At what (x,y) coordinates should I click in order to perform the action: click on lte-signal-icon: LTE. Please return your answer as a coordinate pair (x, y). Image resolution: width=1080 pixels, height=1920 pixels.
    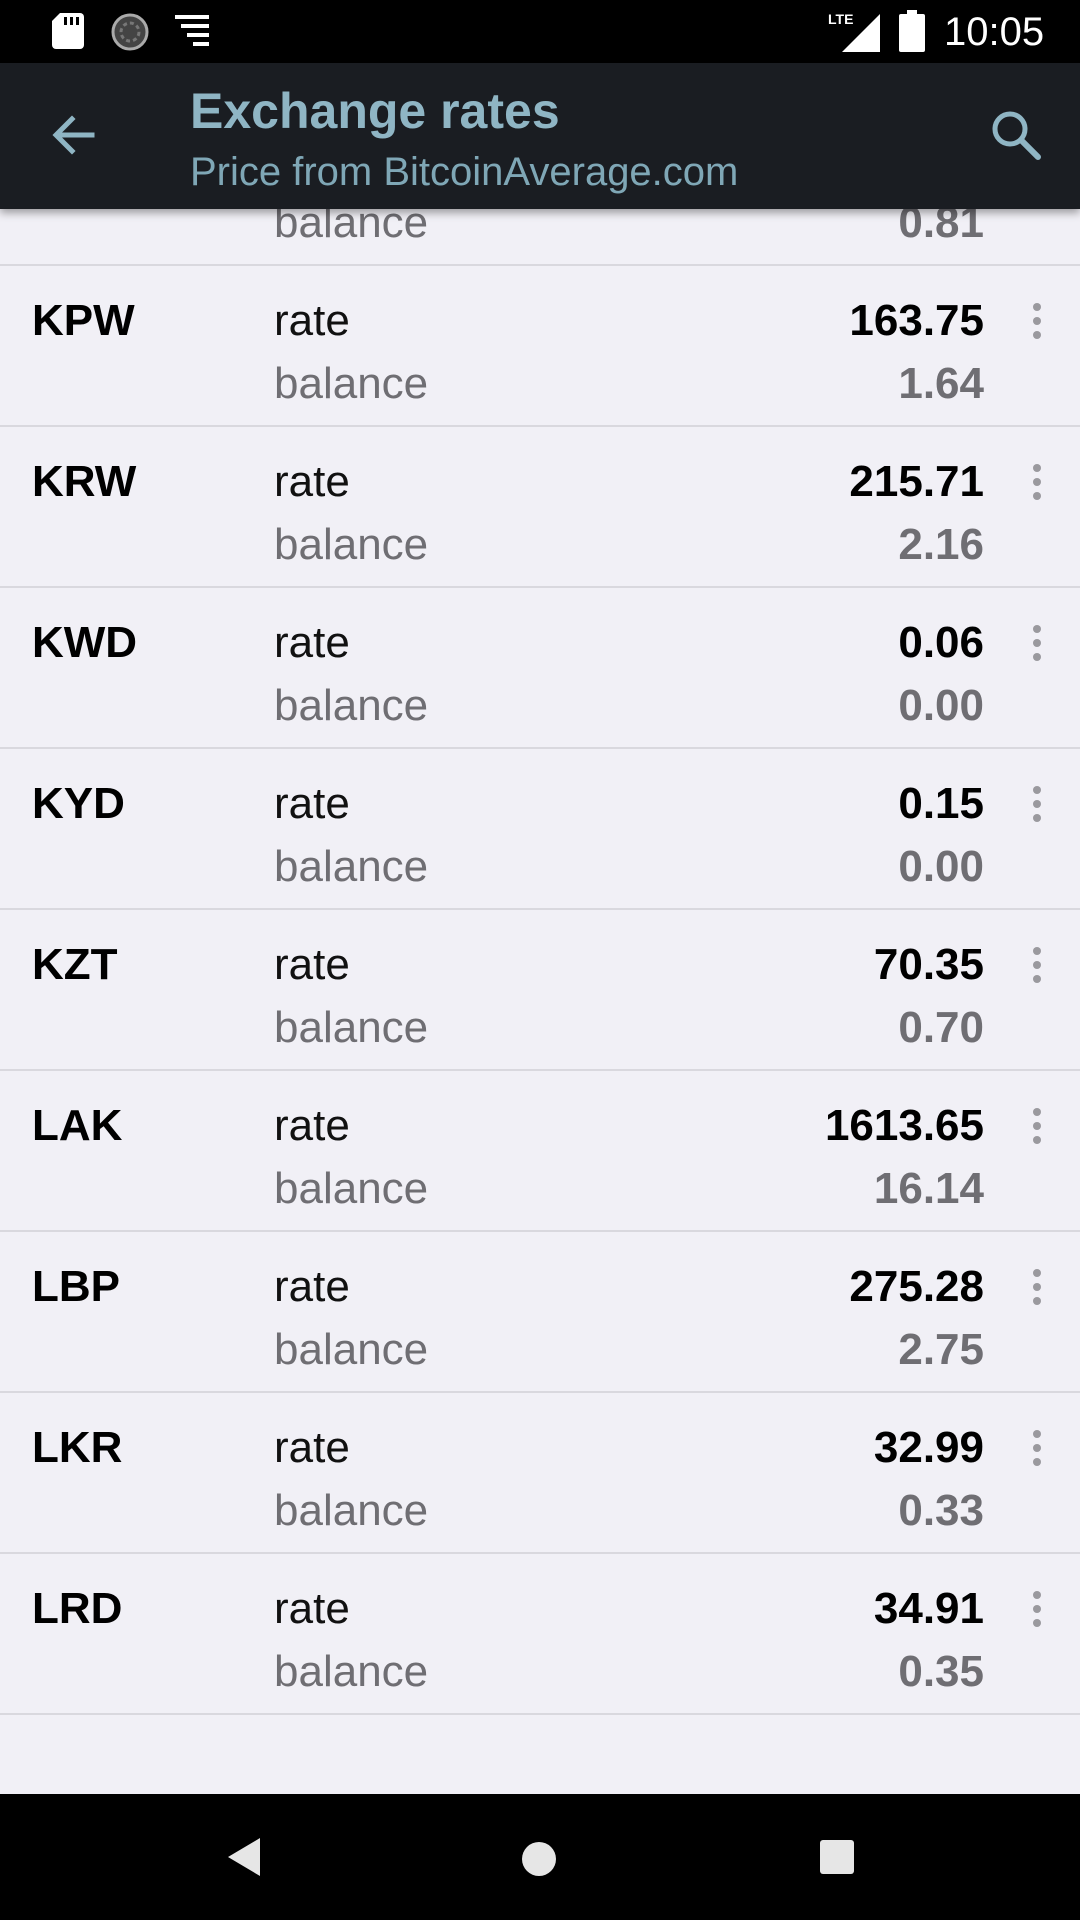
    Looking at the image, I should click on (854, 31).